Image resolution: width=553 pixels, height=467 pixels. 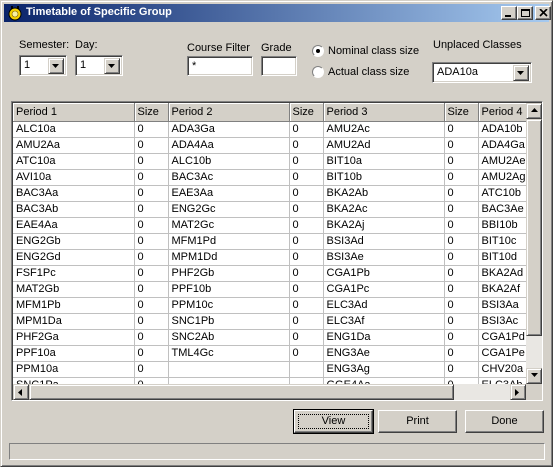 I want to click on nominal-size-radio, so click(x=318, y=51).